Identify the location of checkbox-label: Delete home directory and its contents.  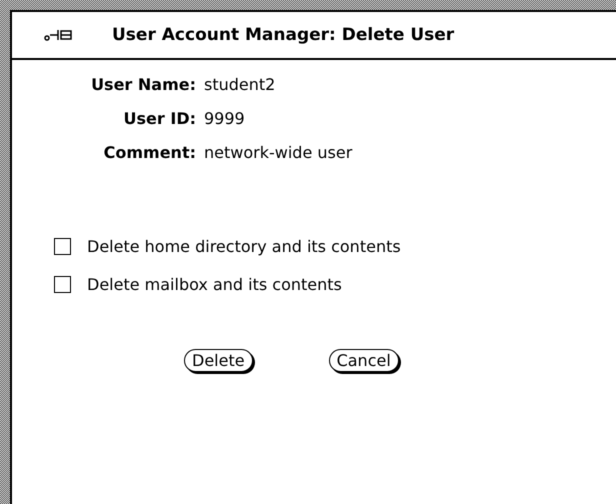
(244, 246).